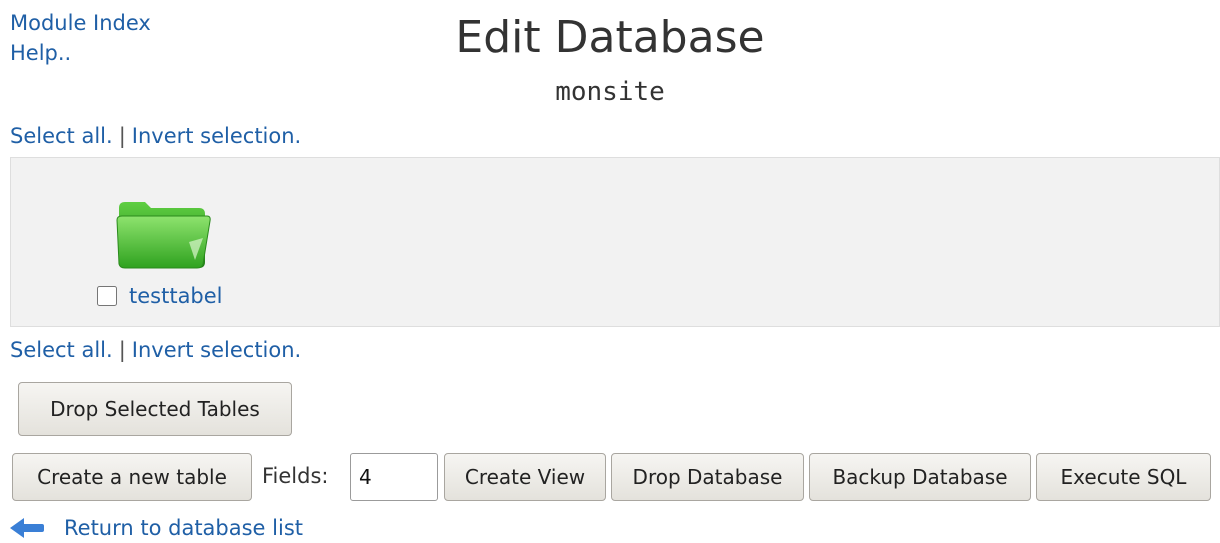  Describe the element at coordinates (132, 477) in the screenshot. I see `create-table-button: Create a new table` at that location.